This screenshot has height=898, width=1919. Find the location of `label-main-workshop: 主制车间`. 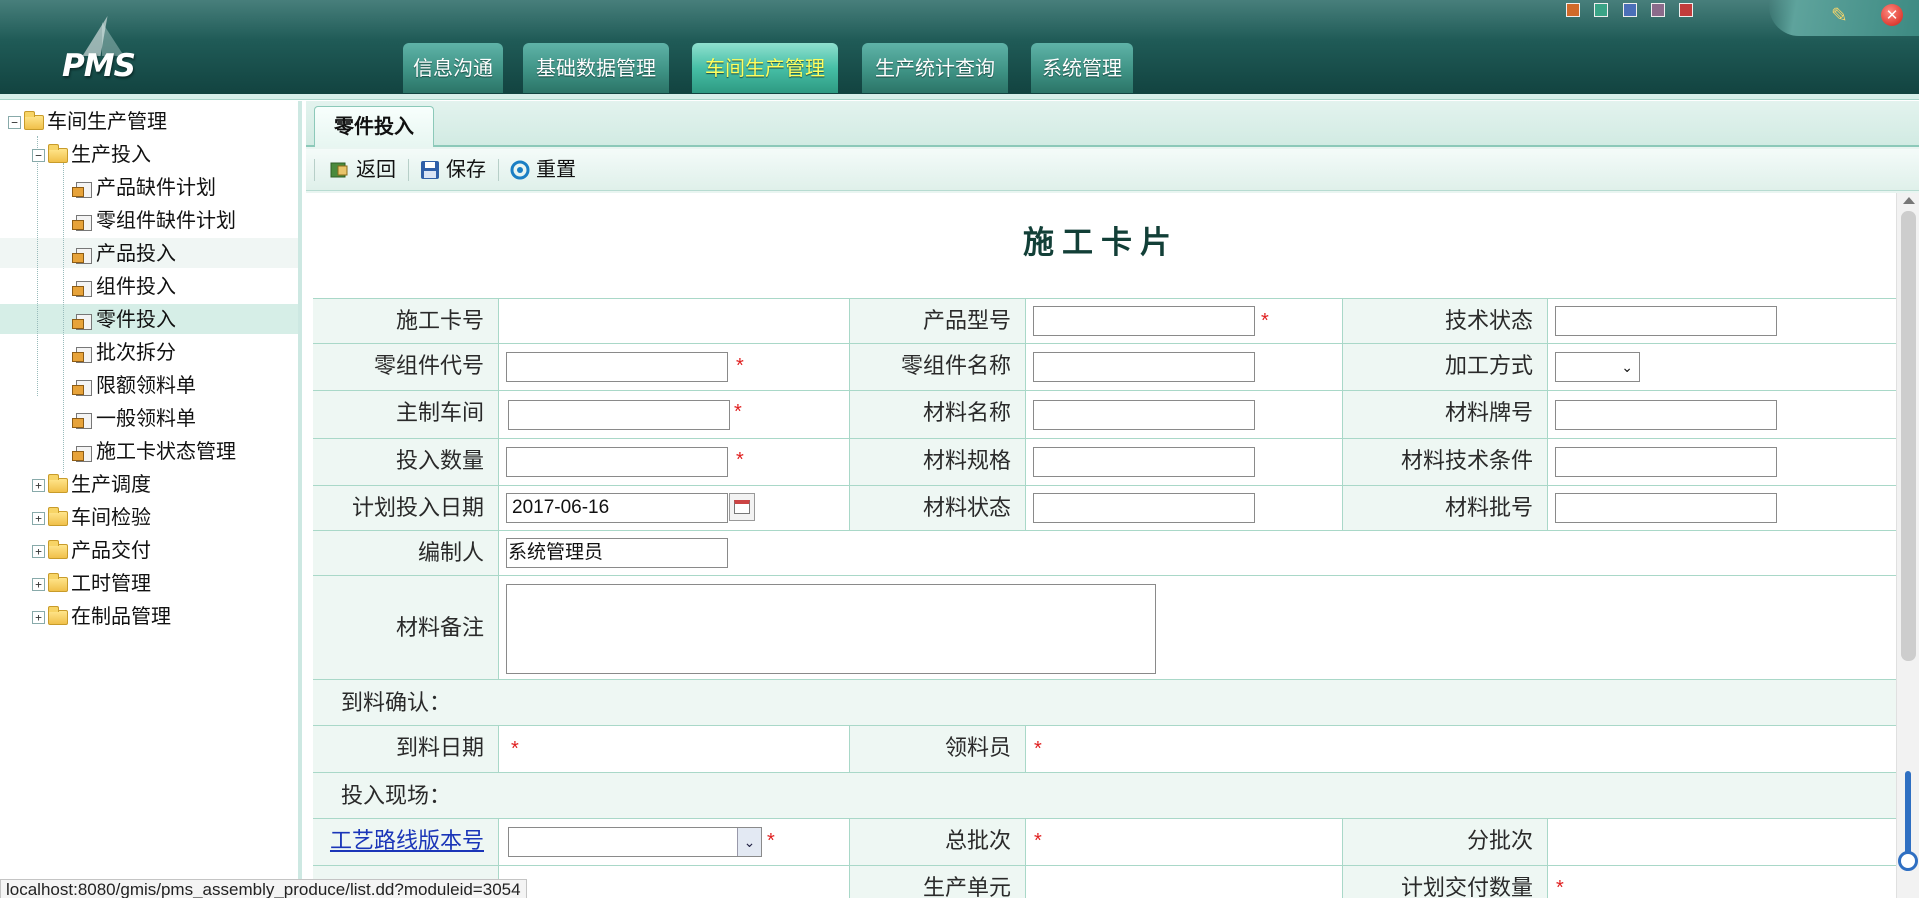

label-main-workshop: 主制车间 is located at coordinates (405, 414).